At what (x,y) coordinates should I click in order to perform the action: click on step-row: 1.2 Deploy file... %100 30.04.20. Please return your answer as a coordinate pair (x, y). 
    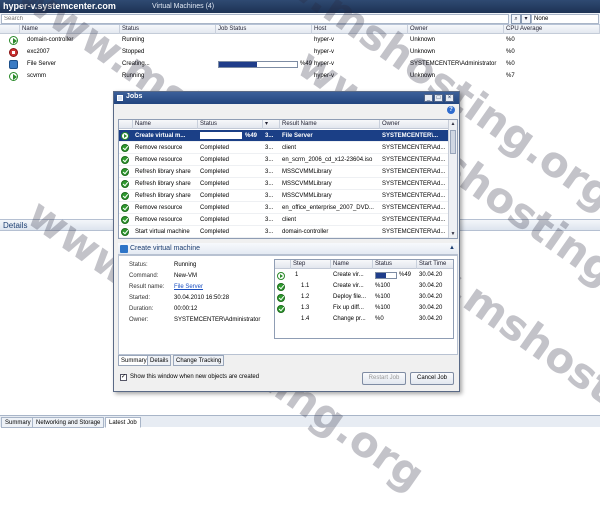
    Looking at the image, I should click on (364, 297).